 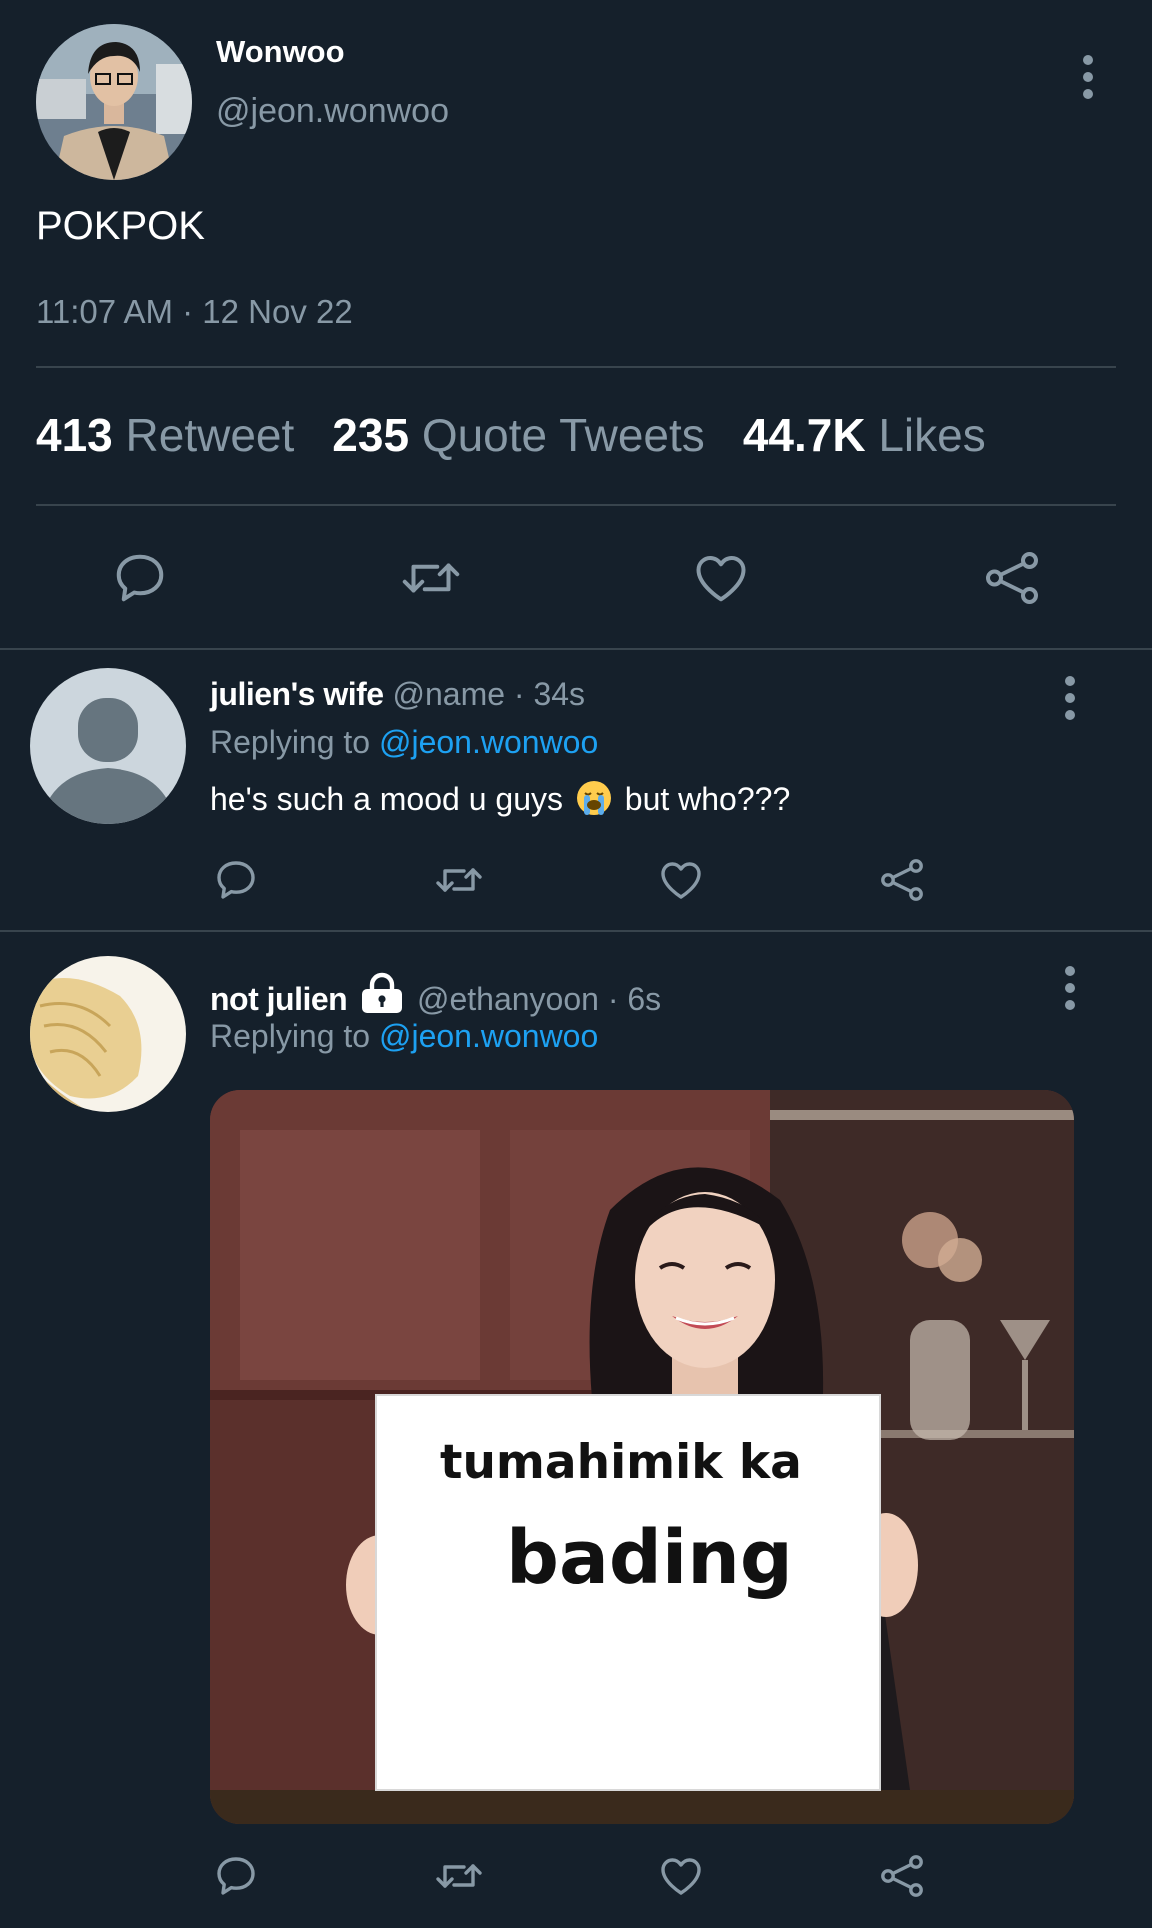 I want to click on reply-header: julien's wife @name · 34s, so click(x=397, y=694).